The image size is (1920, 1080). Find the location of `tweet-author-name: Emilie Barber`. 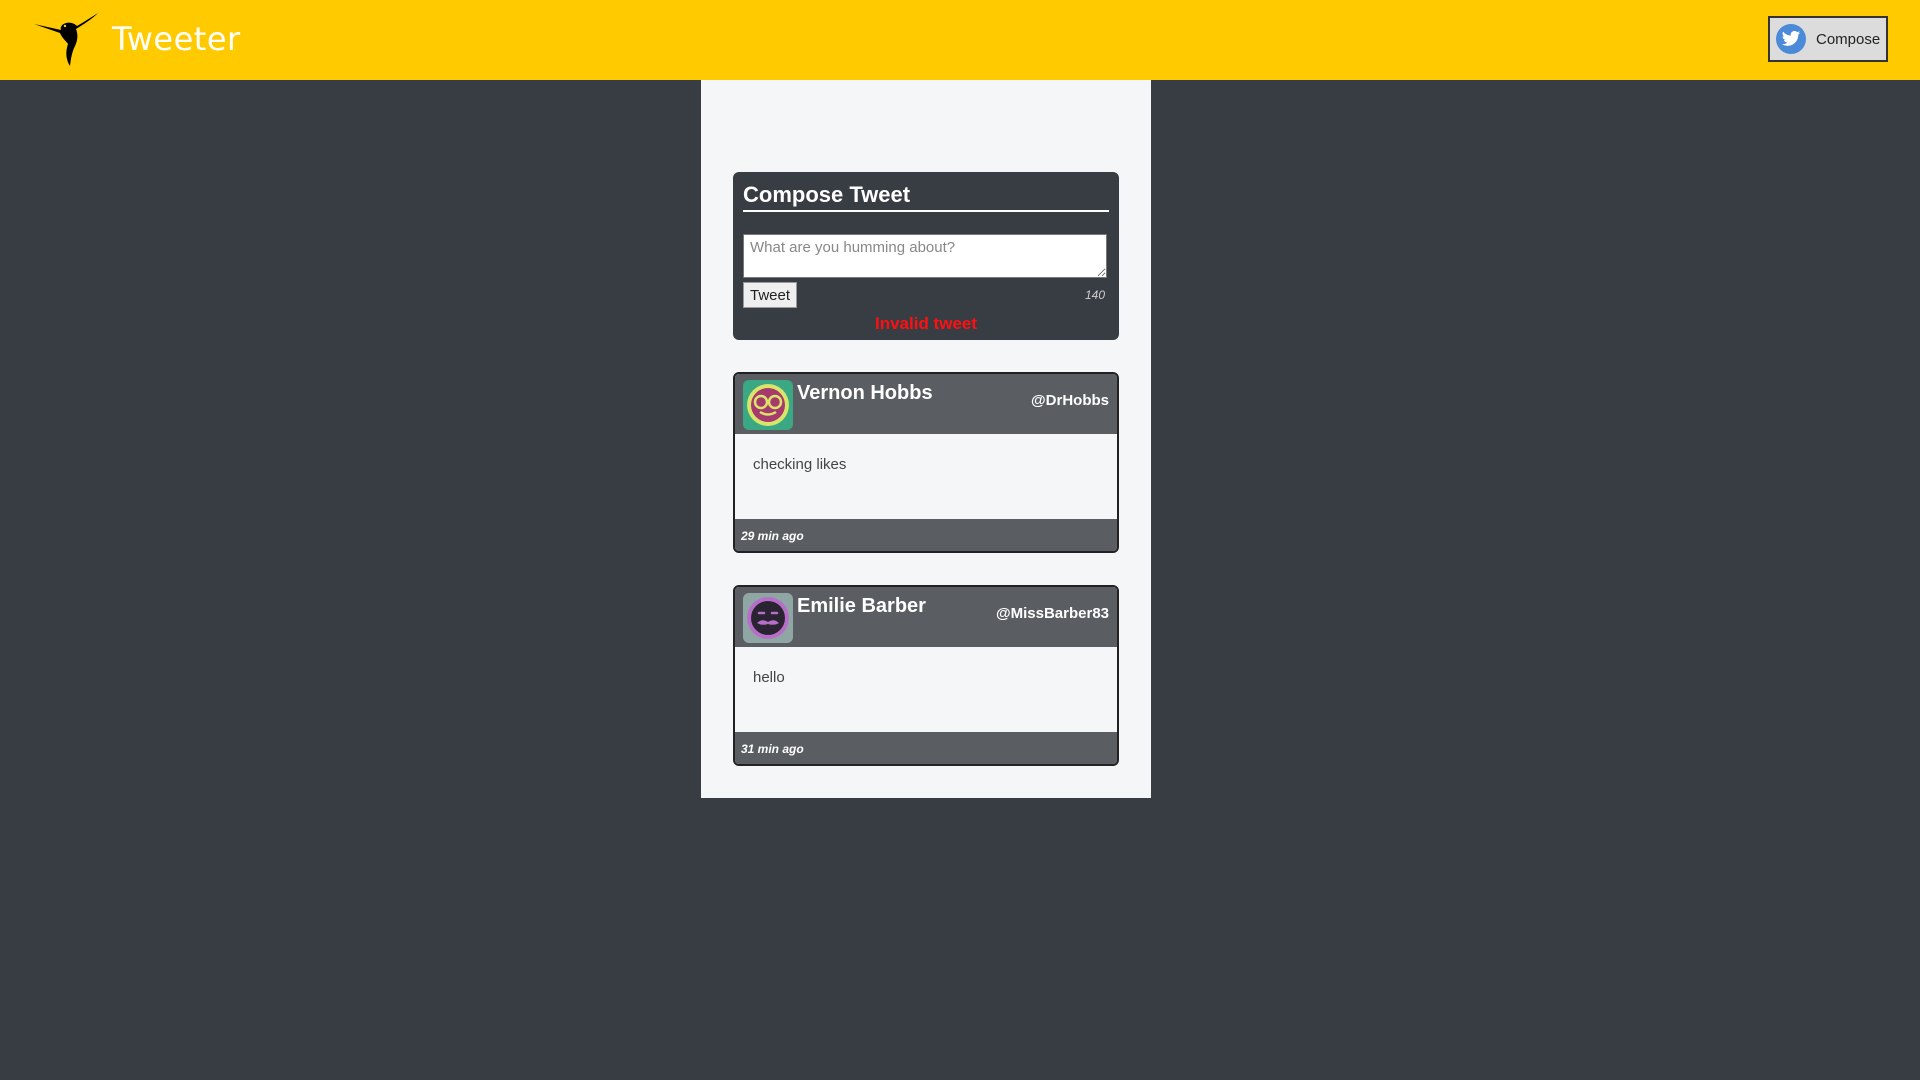

tweet-author-name: Emilie Barber is located at coordinates (861, 606).